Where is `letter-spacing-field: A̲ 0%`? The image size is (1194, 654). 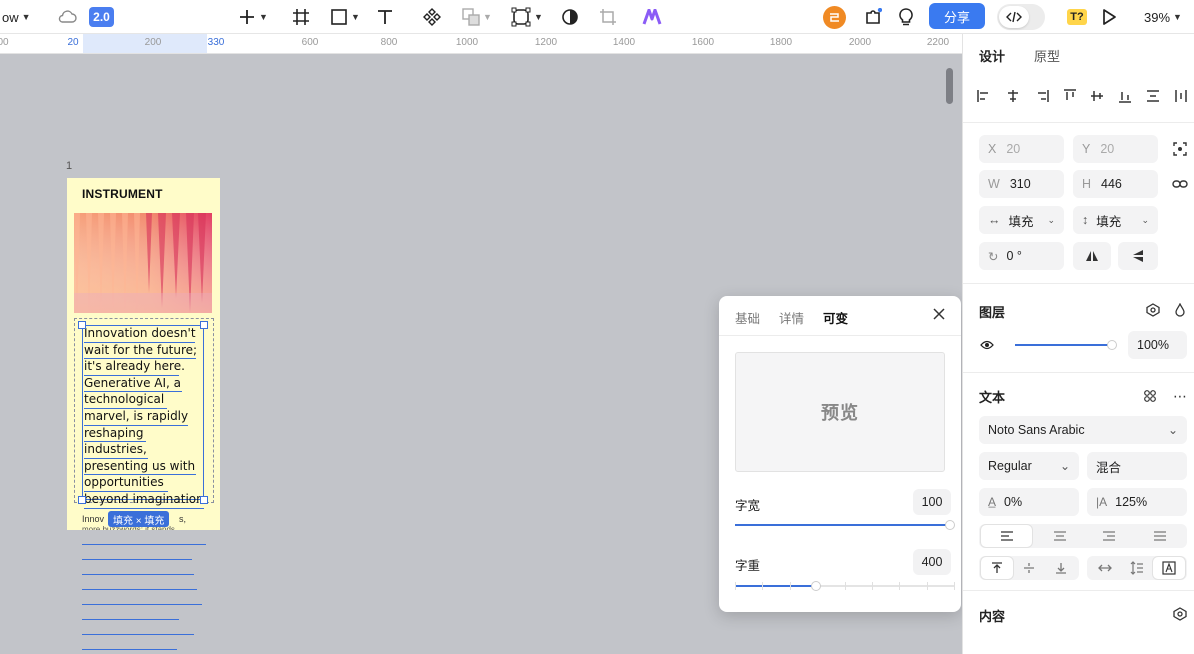 letter-spacing-field: A̲ 0% is located at coordinates (1029, 502).